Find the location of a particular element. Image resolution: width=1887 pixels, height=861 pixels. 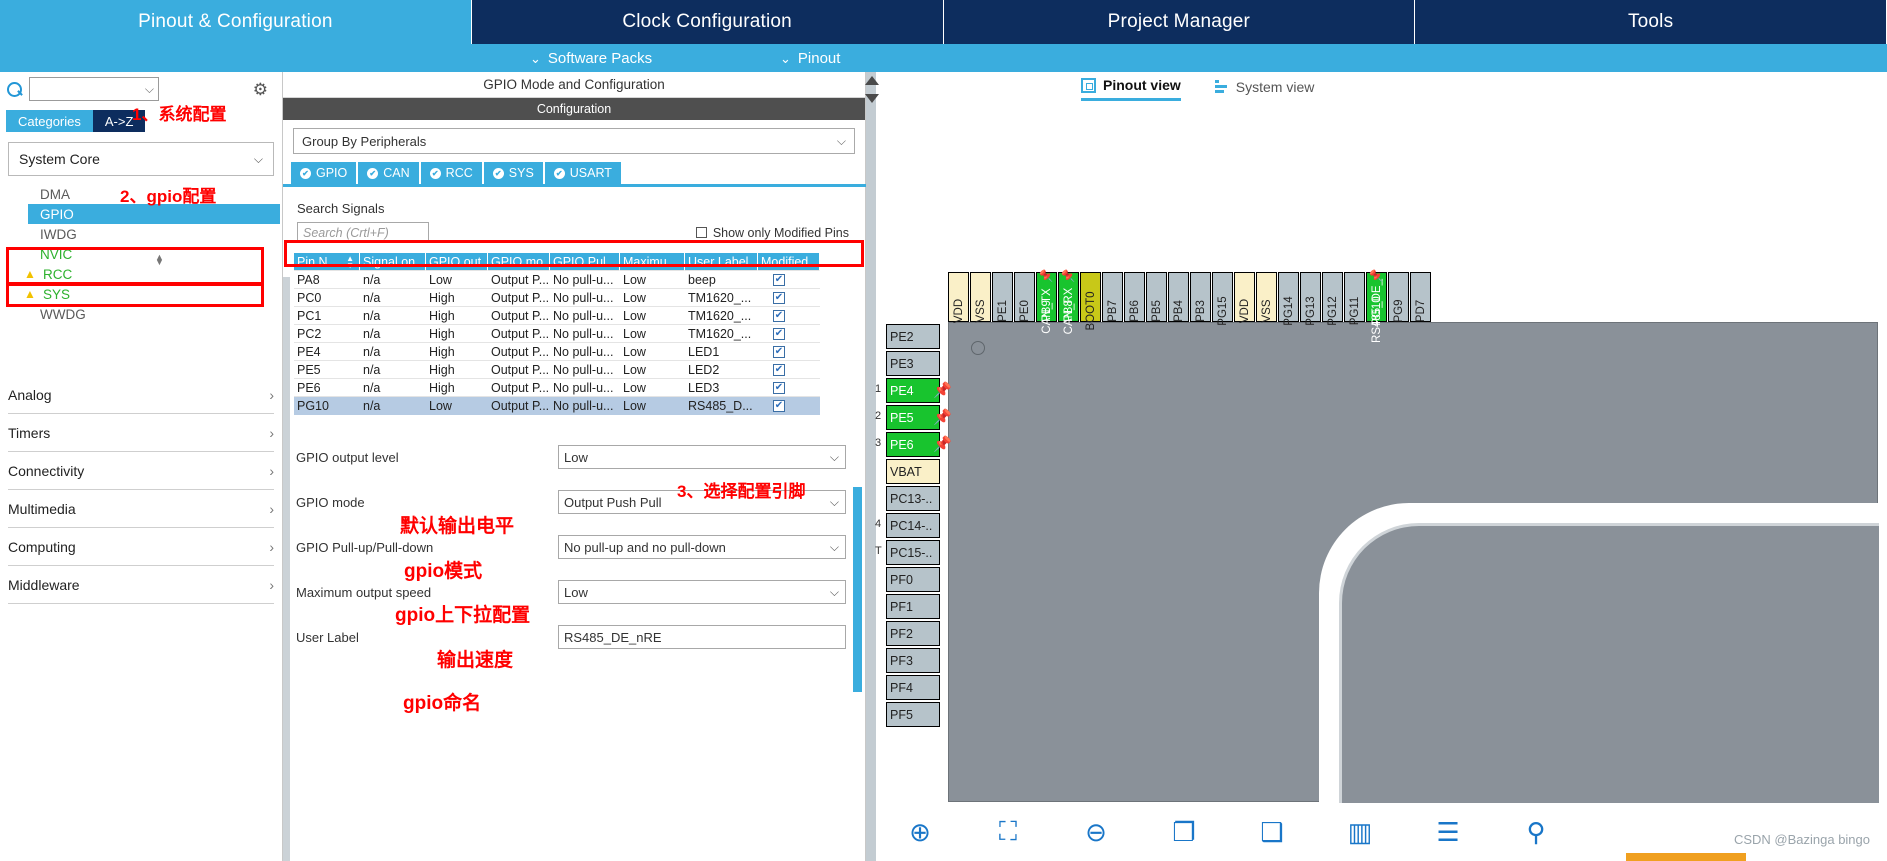

group-by-peripherals-select: Group By Peripherals ⌵ is located at coordinates (574, 141).